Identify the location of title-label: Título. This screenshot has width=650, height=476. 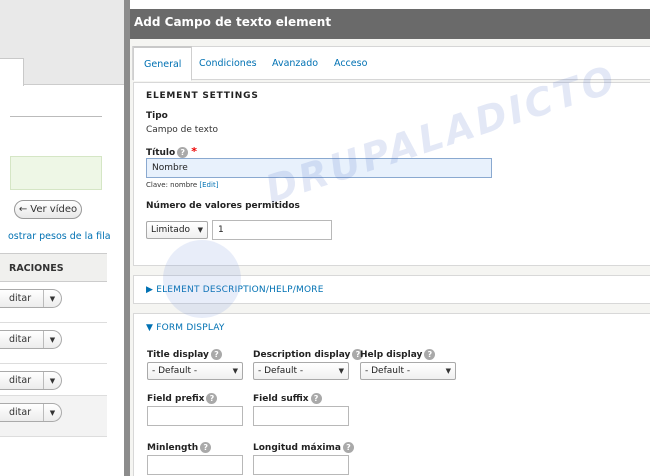
(161, 153).